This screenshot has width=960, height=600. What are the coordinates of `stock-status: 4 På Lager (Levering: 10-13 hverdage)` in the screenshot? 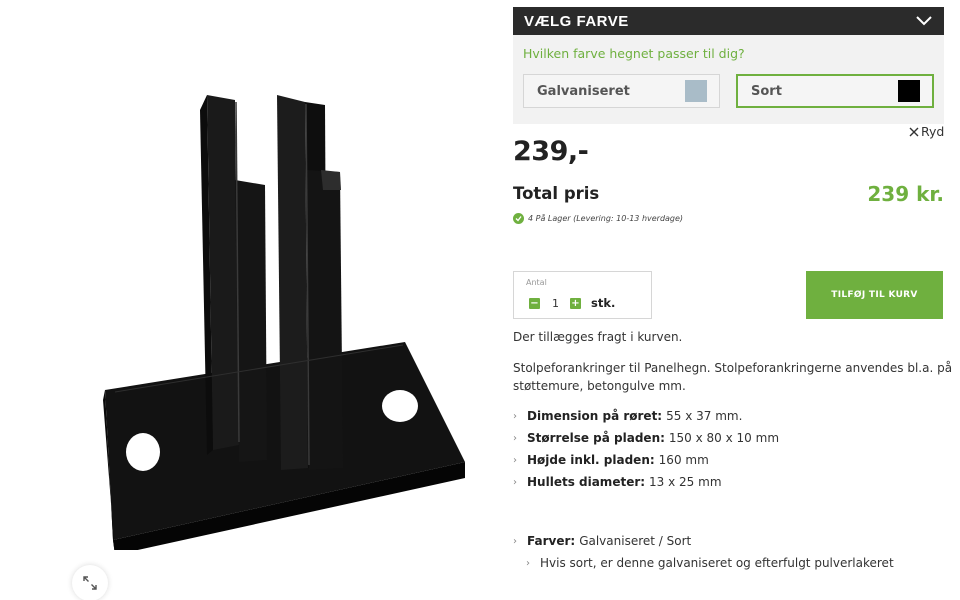 It's located at (598, 218).